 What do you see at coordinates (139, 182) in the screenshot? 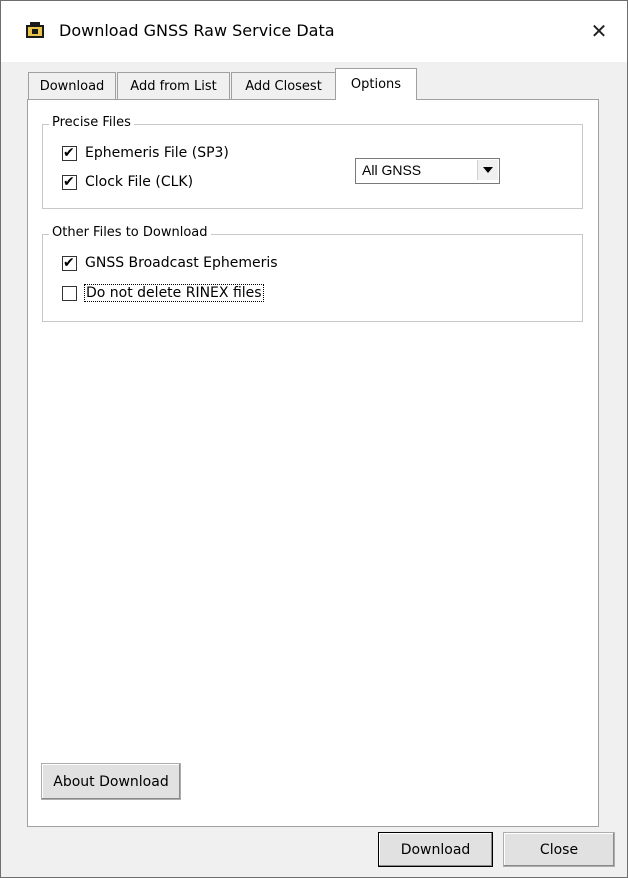
I see `clock-label: Clock File (CLK)` at bounding box center [139, 182].